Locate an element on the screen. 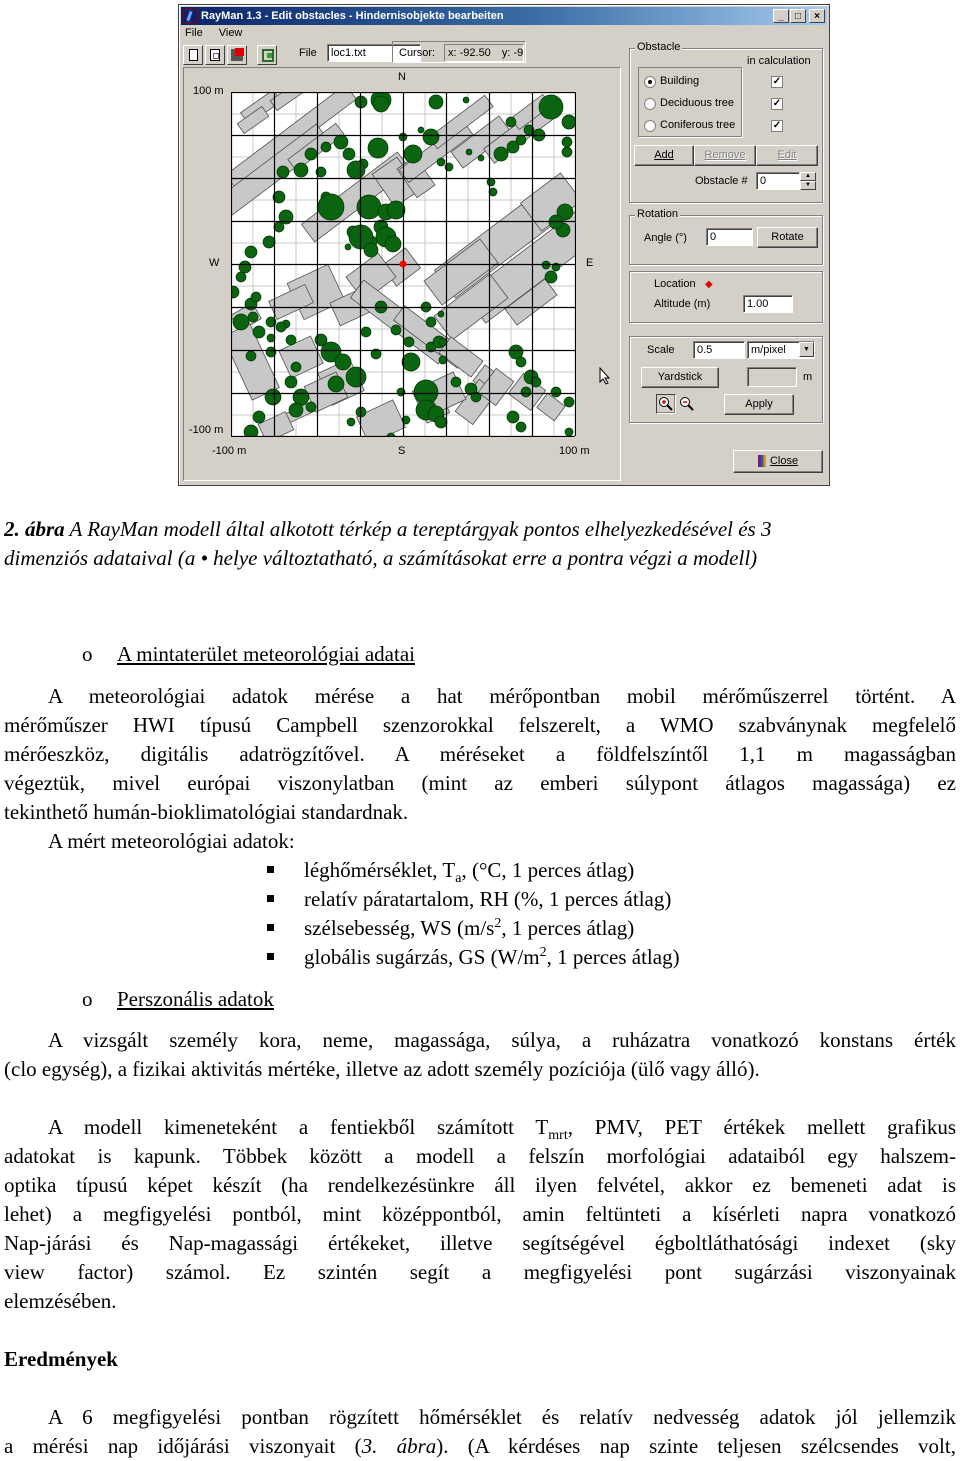 This screenshot has height=1461, width=960. close-button: Close is located at coordinates (778, 461).